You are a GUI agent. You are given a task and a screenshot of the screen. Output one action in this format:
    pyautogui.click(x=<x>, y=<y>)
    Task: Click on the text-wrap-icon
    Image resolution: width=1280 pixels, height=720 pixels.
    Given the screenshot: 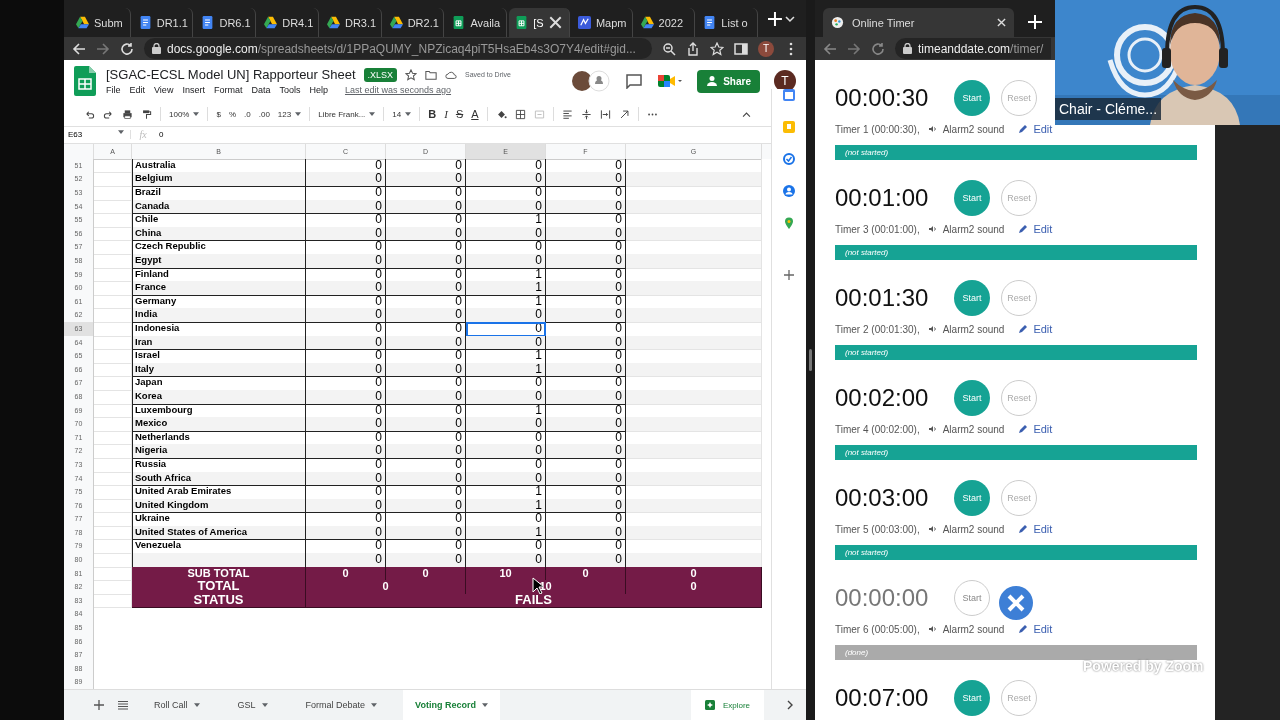 What is the action you would take?
    pyautogui.click(x=605, y=114)
    